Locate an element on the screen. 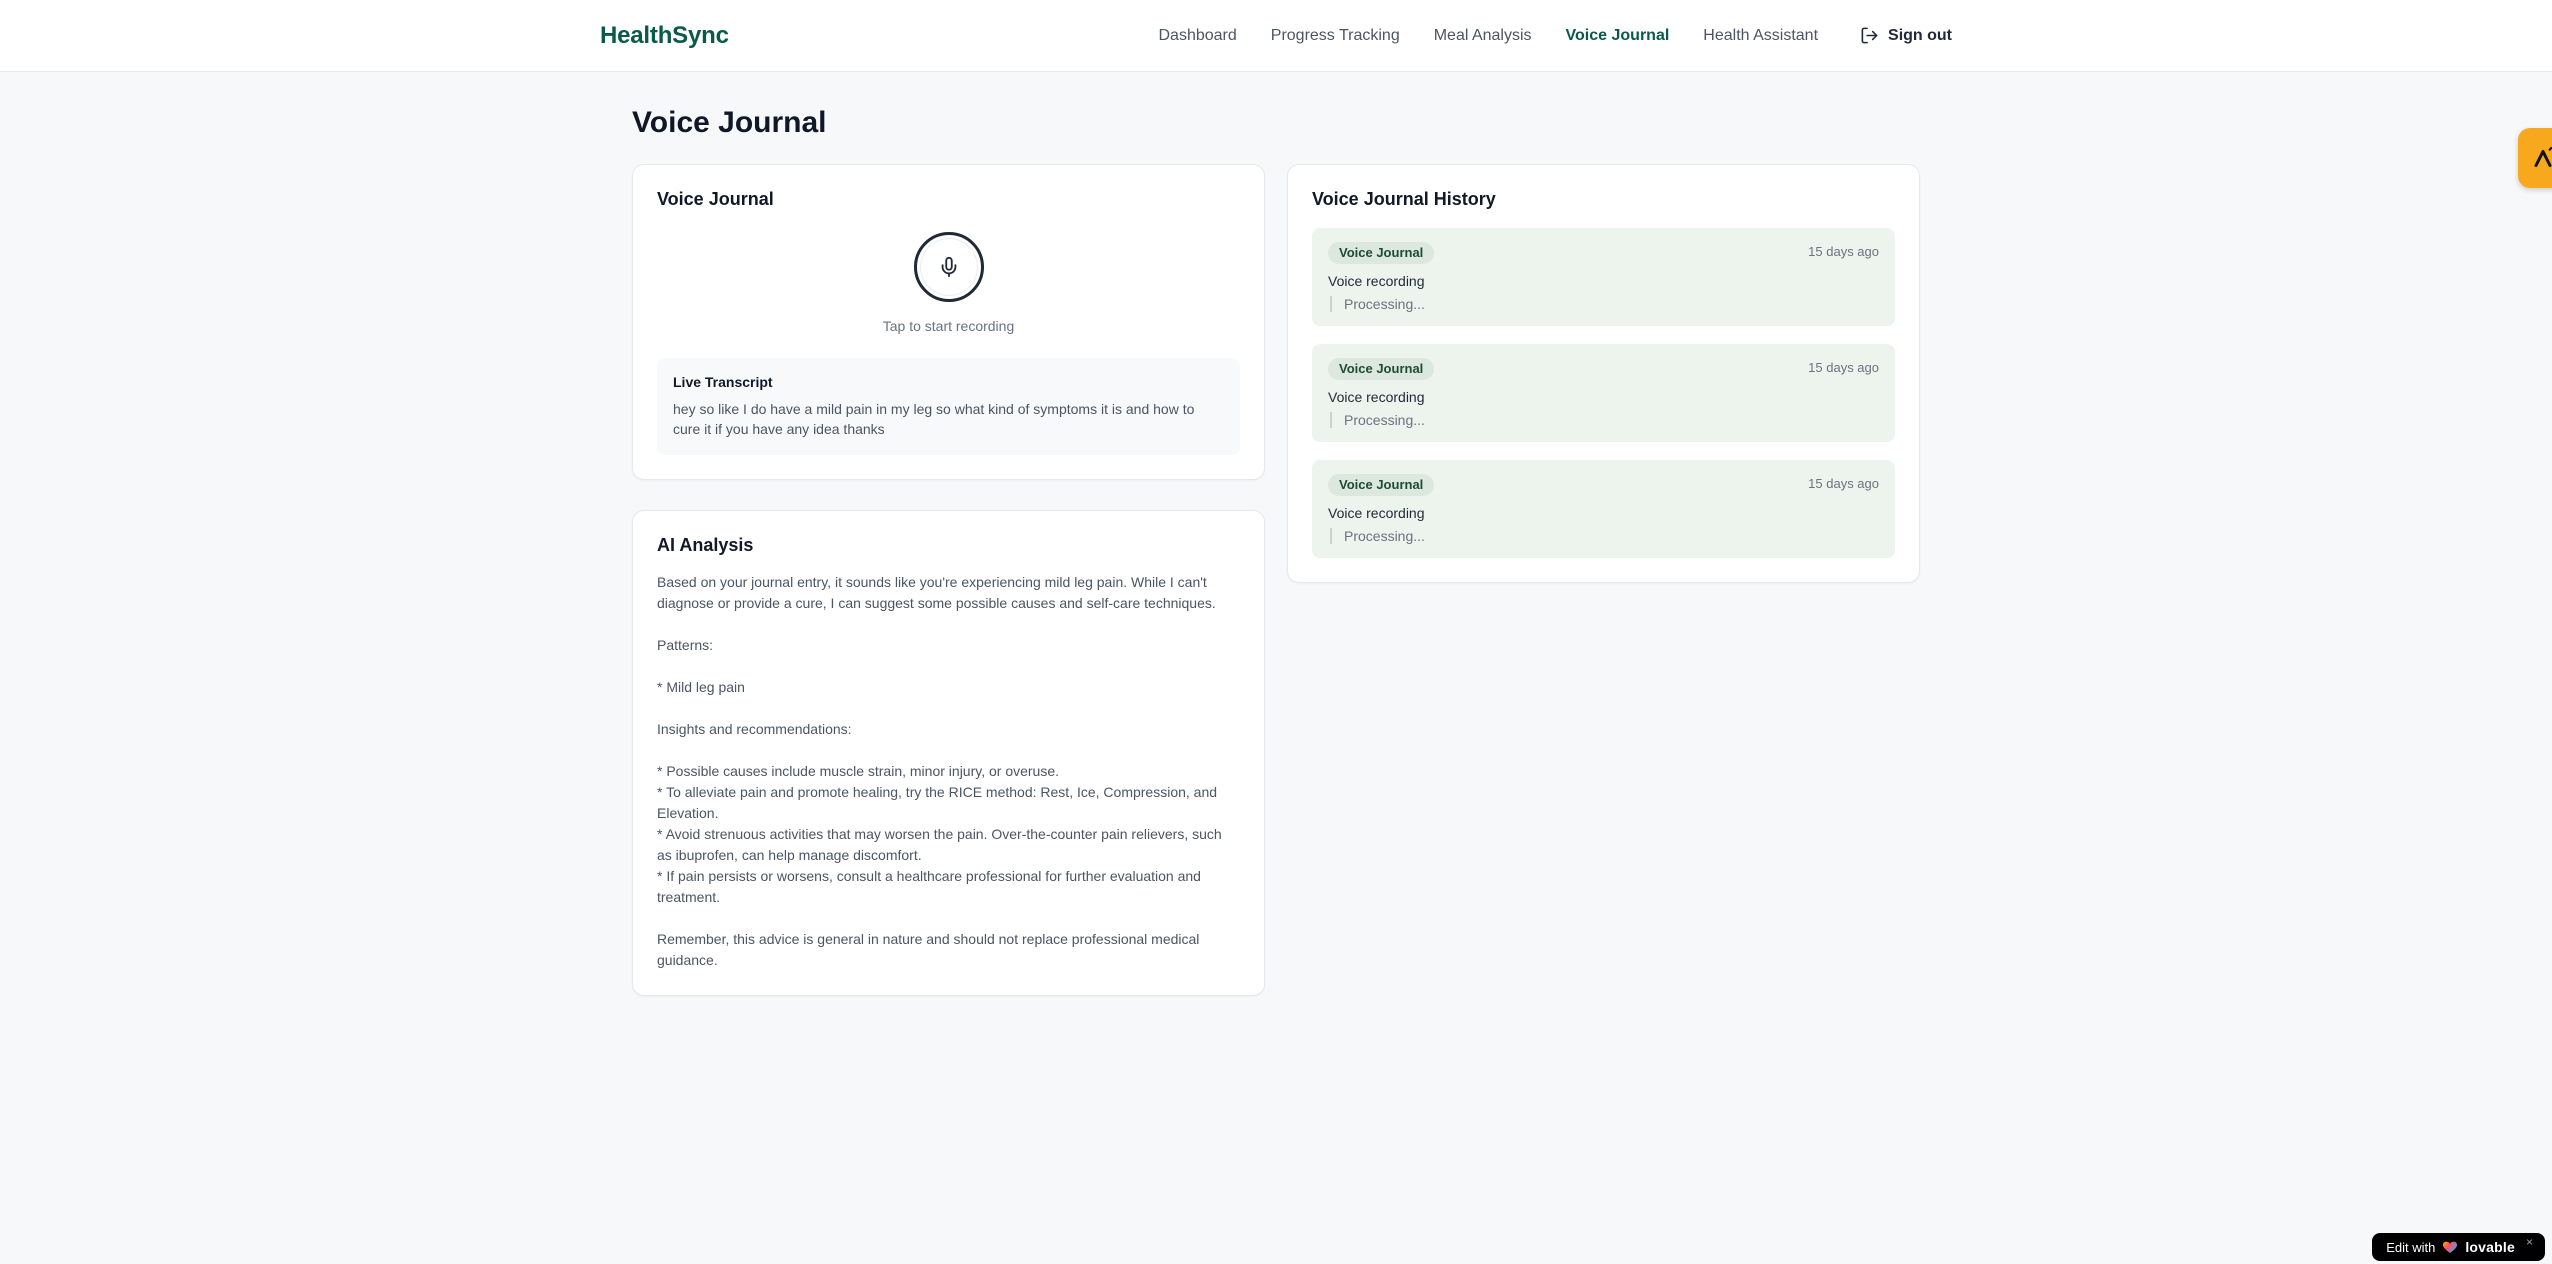  sign-out-button: Sign out is located at coordinates (1906, 35).